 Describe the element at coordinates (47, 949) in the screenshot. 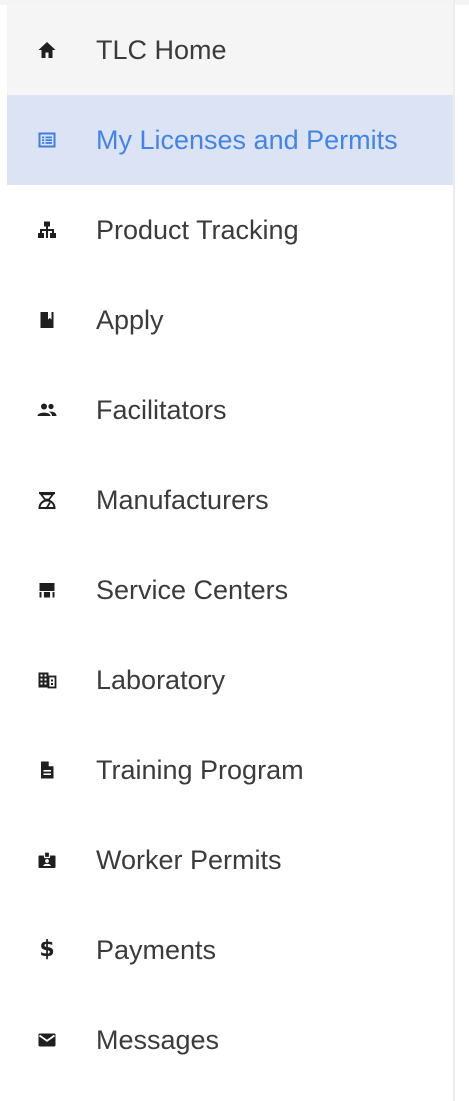

I see `dollar-icon: $` at that location.